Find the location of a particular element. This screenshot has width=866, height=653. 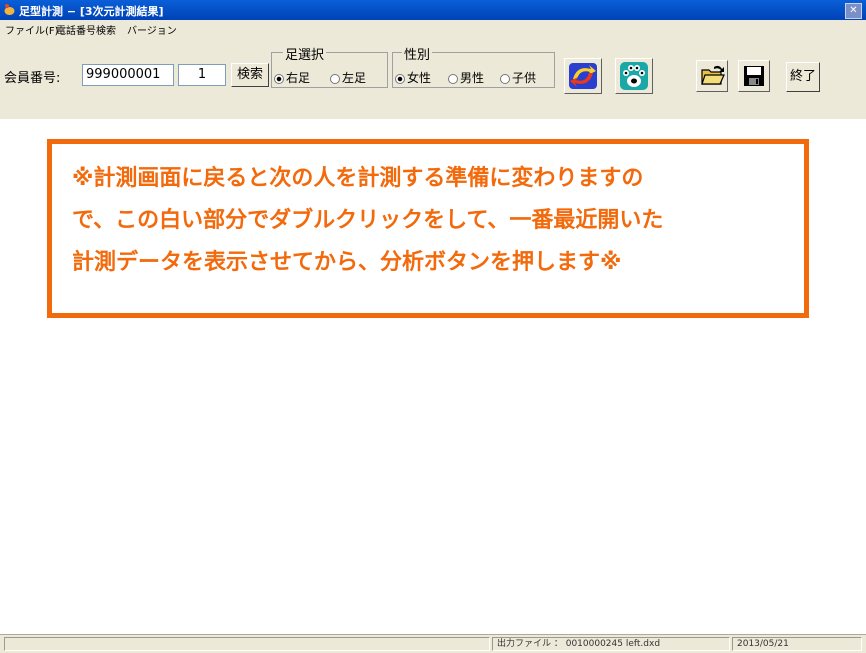

foot-measure-button is located at coordinates (634, 76).